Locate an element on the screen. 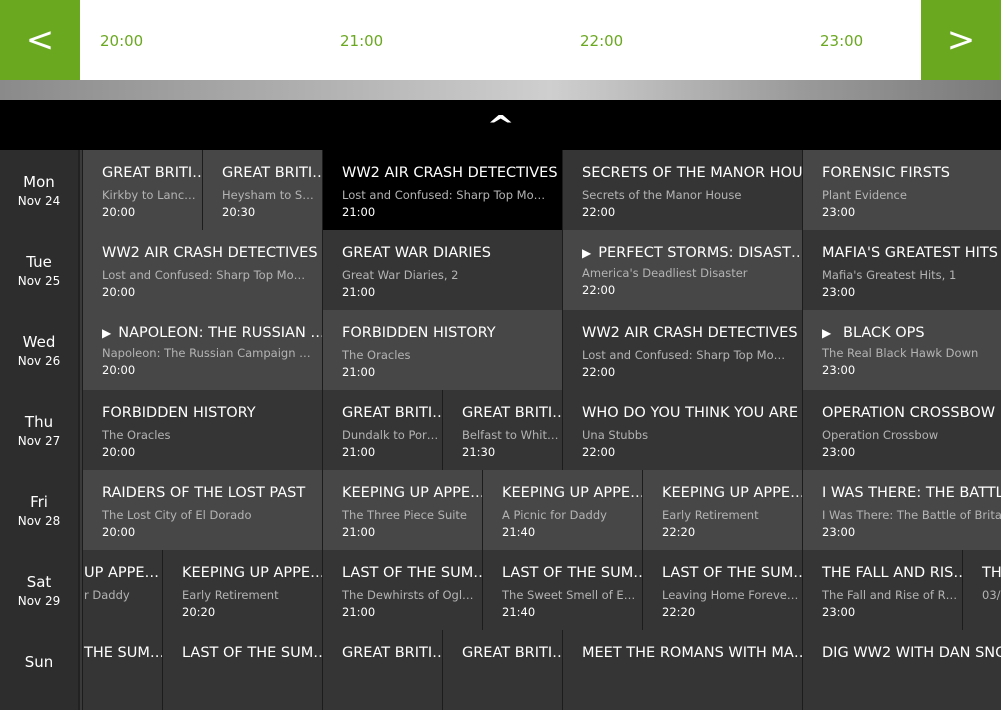 Image resolution: width=1001 pixels, height=710 pixels. program-cell: ▶ BLACK OPS The Real Black Hawk Down 23:00 is located at coordinates (901, 350).